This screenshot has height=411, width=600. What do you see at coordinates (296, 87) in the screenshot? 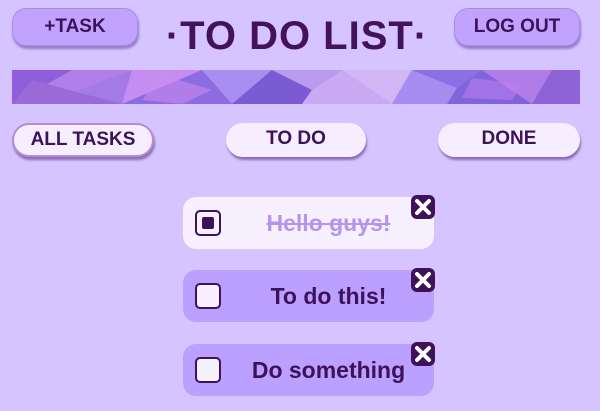
I see `decorative-banner` at bounding box center [296, 87].